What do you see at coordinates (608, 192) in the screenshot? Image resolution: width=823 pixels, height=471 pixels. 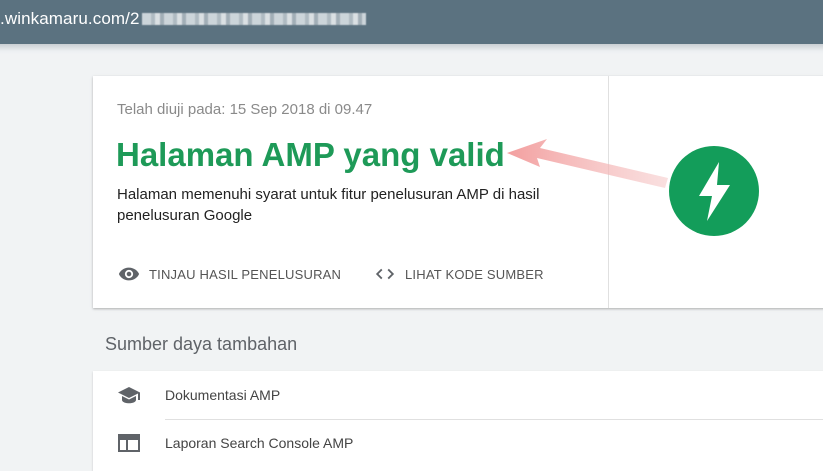 I see `card-divider` at bounding box center [608, 192].